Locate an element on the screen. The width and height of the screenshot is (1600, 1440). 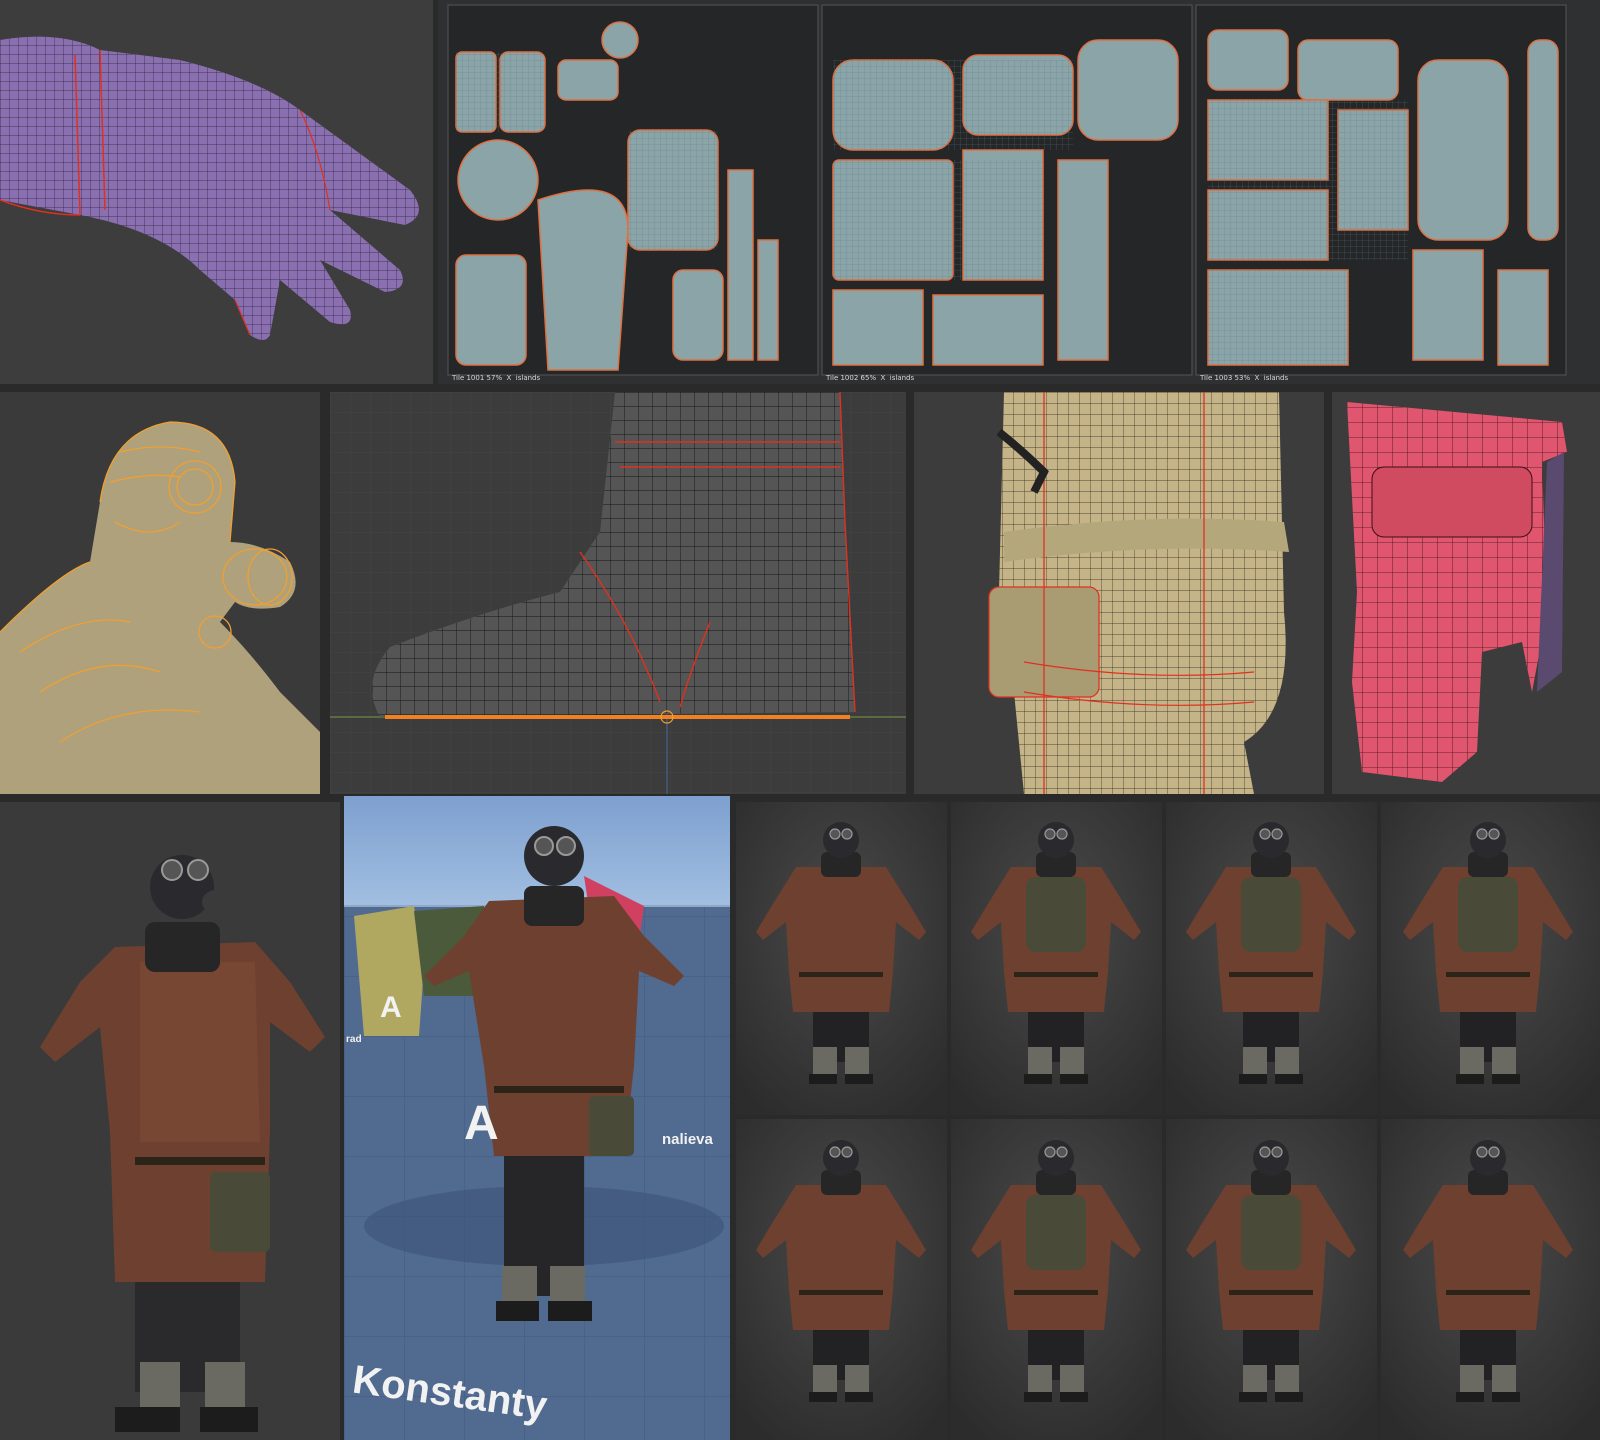
gas-mask-wireframe-viewport is located at coordinates (160, 593).